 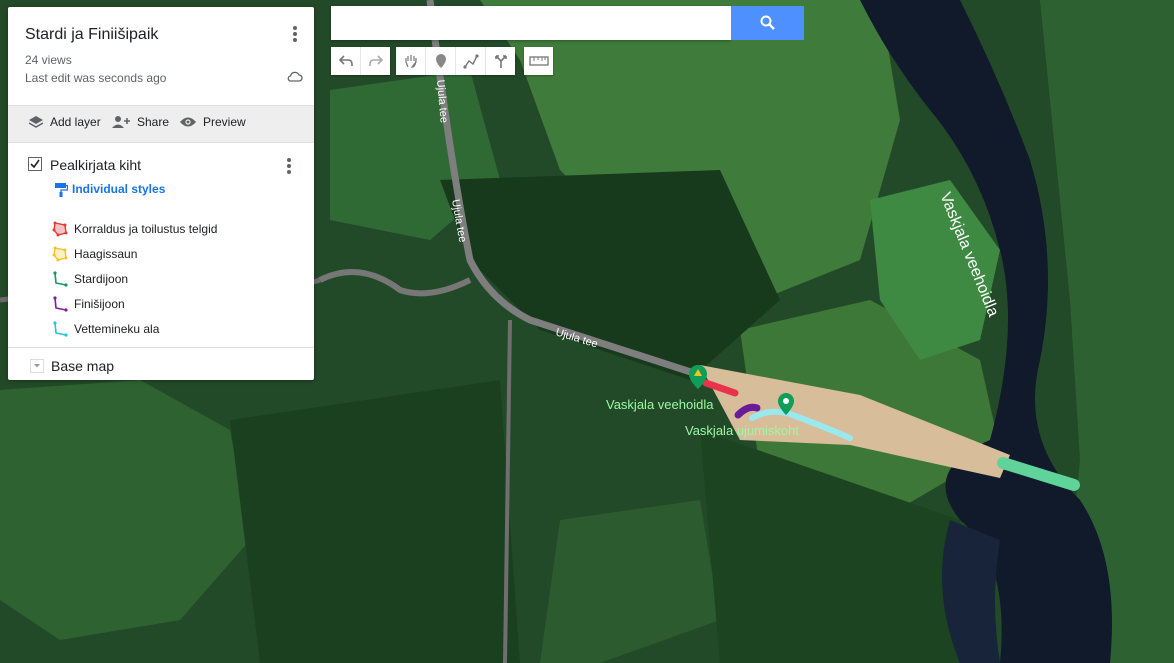 I want to click on feature-label: Finišijoon, so click(x=99, y=304).